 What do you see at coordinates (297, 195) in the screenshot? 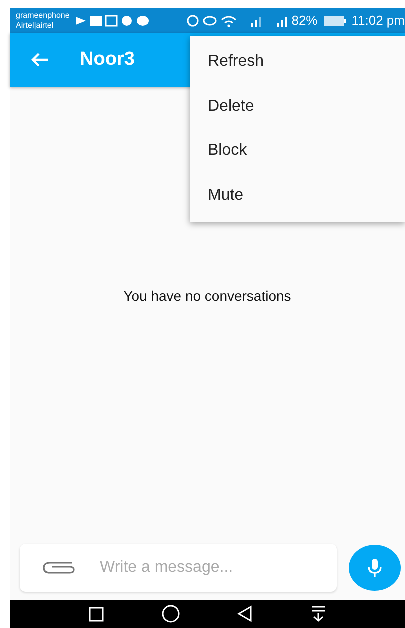
I see `menu-item: Mute` at bounding box center [297, 195].